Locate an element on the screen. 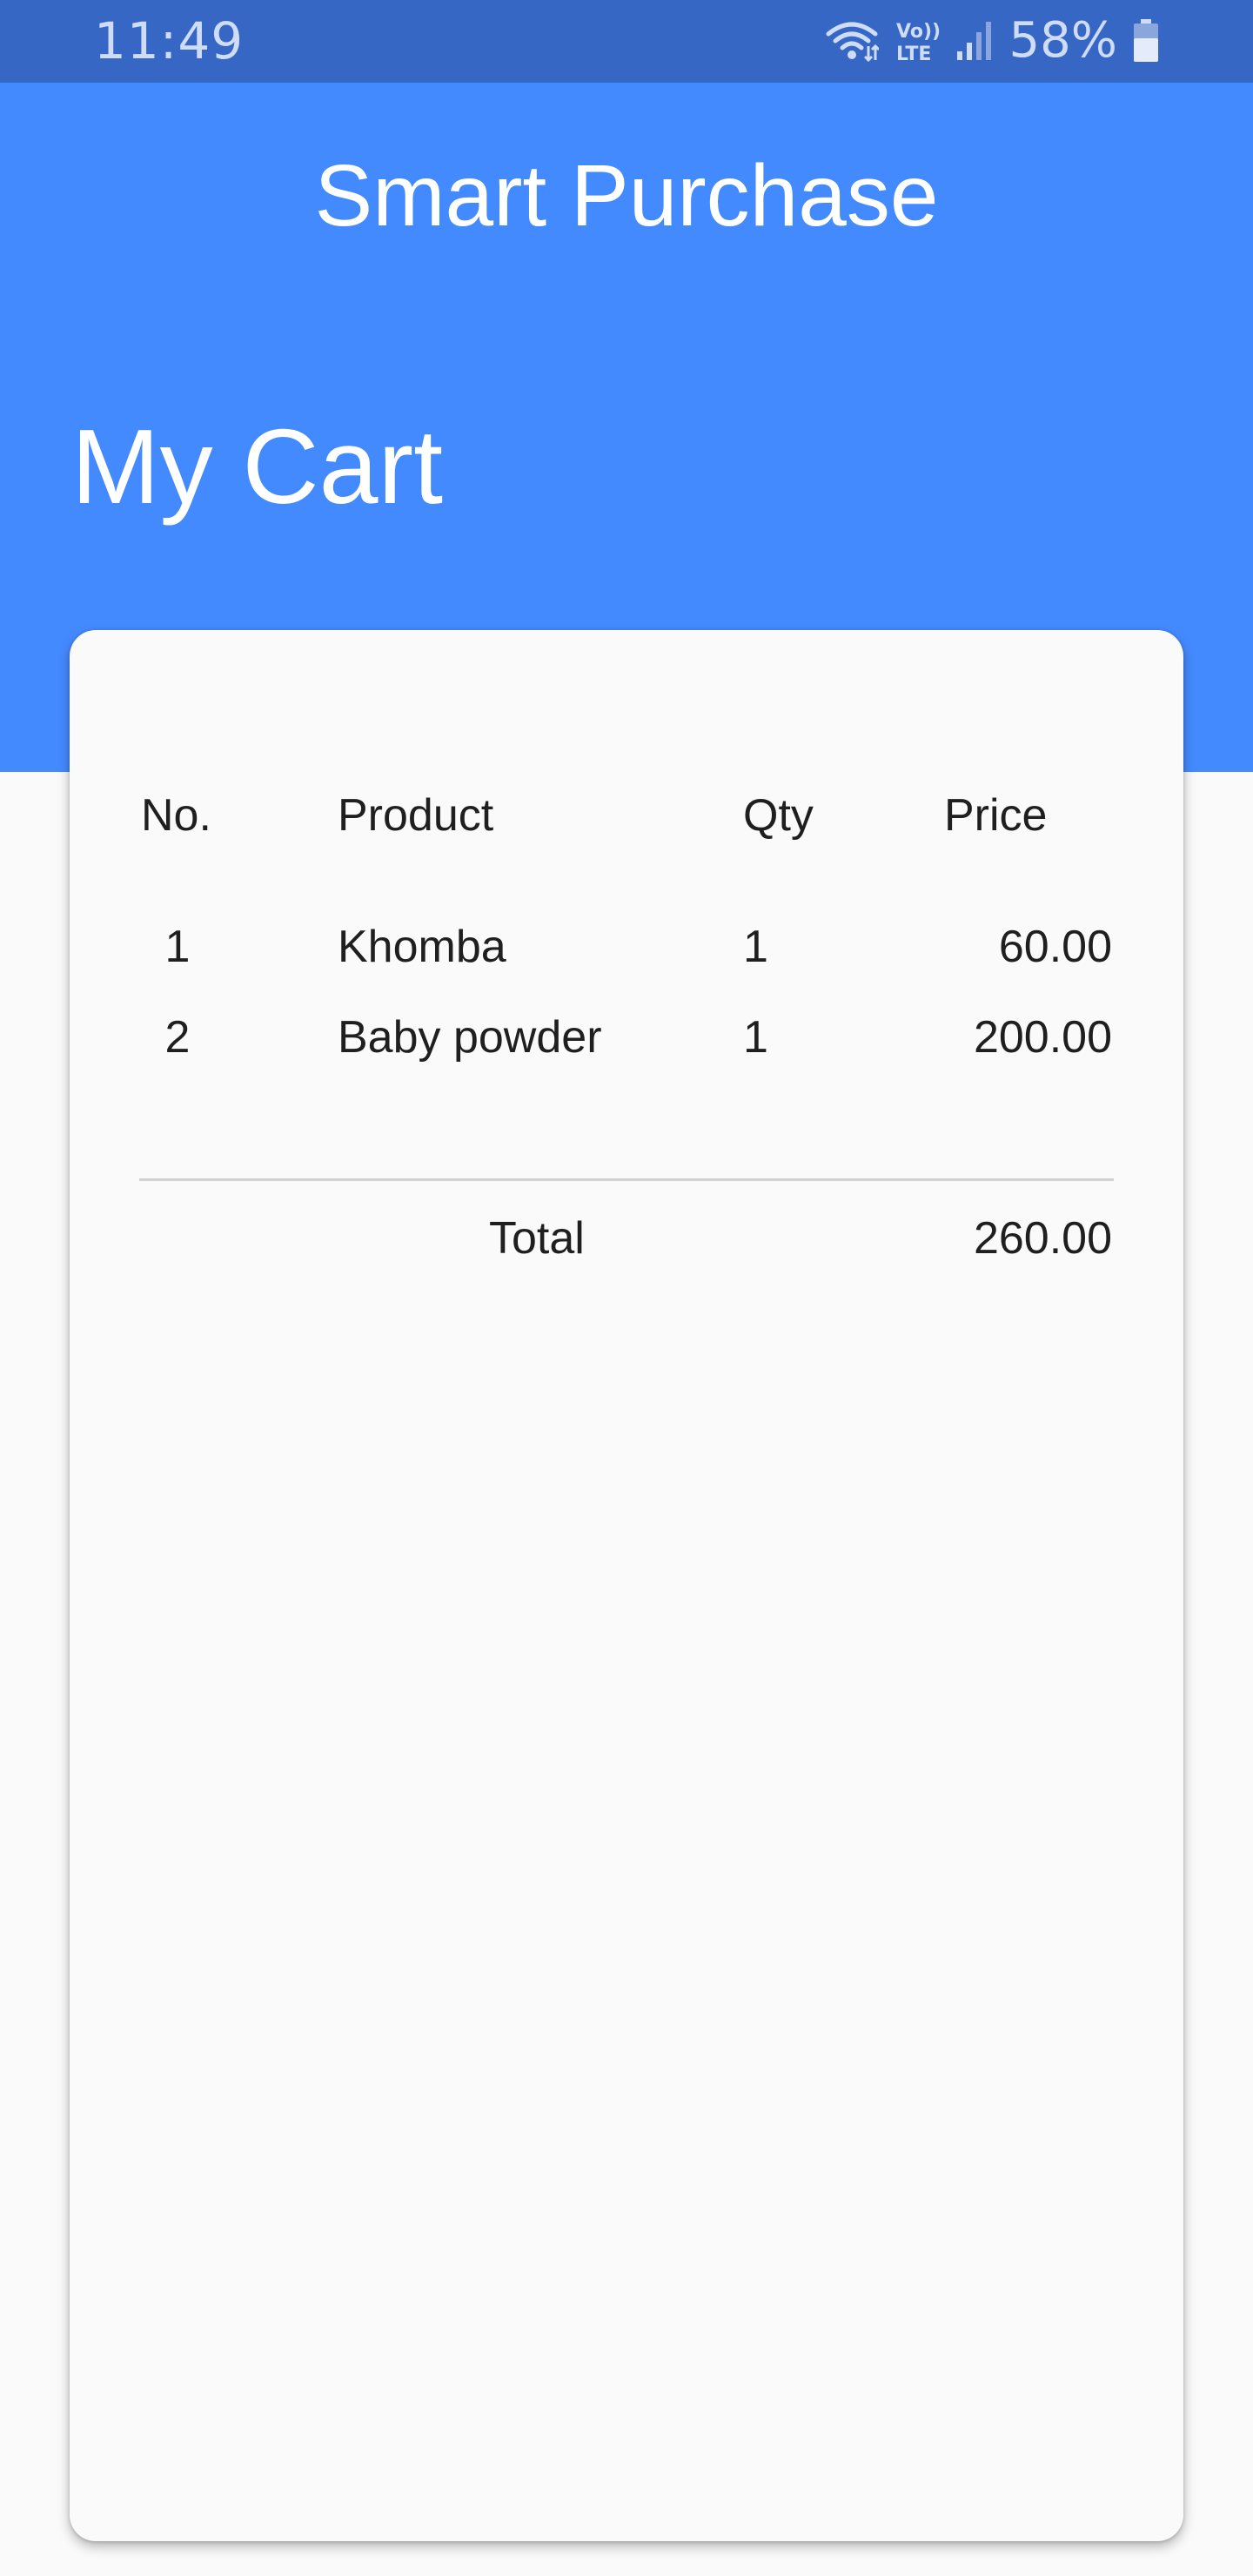  volte-lte-icon: Vo)) LTE is located at coordinates (918, 41).